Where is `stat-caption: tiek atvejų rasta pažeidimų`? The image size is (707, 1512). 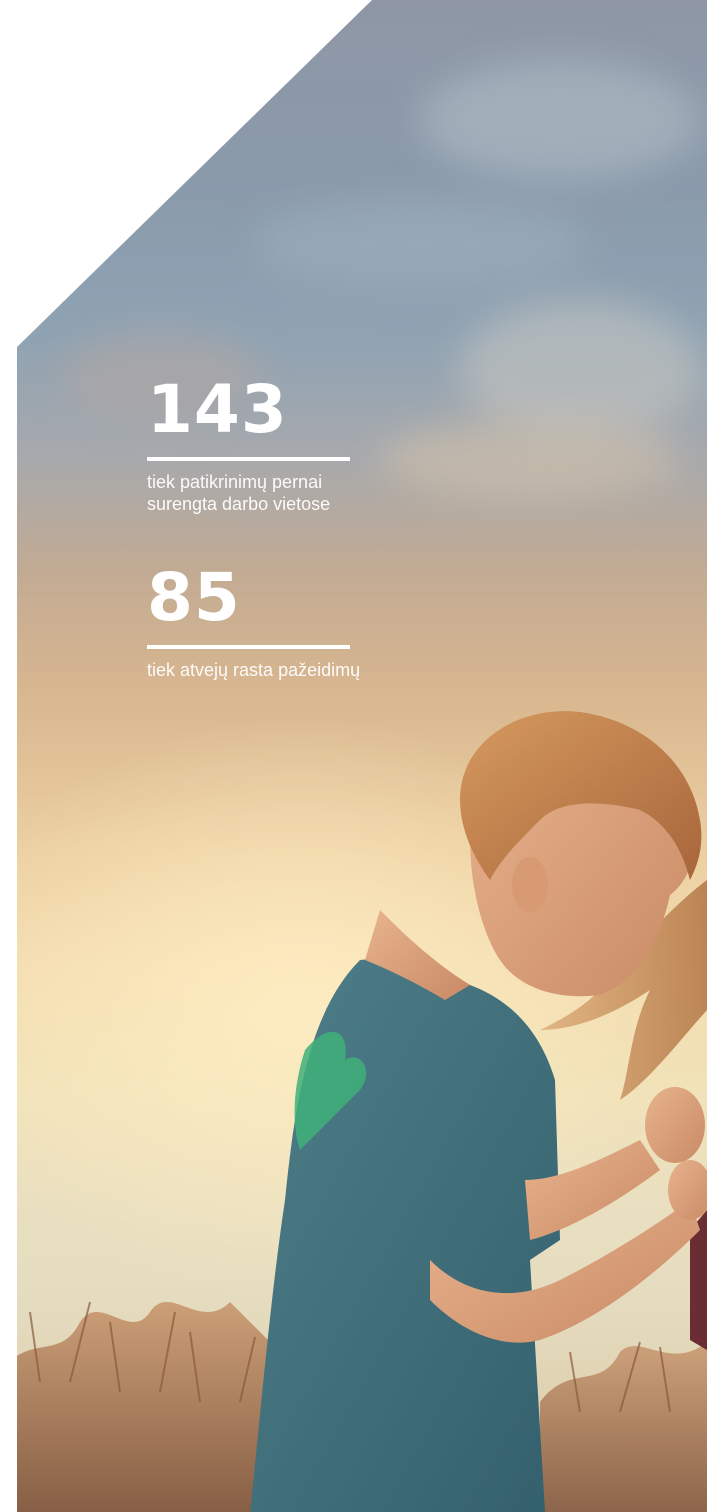
stat-caption: tiek atvejų rasta pažeidimų is located at coordinates (254, 670).